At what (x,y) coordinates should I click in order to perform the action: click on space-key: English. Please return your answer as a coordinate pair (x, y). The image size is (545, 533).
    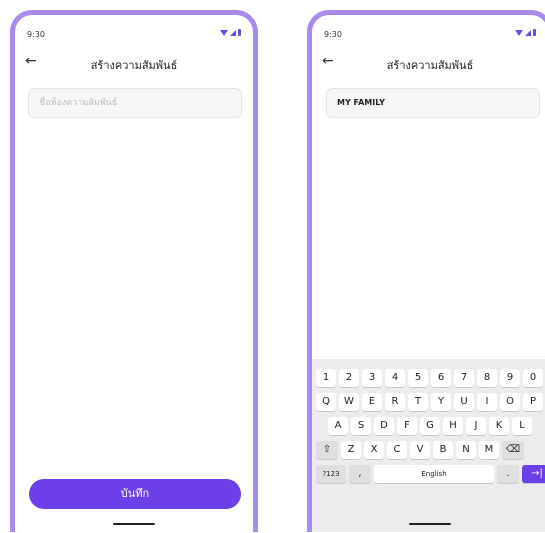
    Looking at the image, I should click on (434, 474).